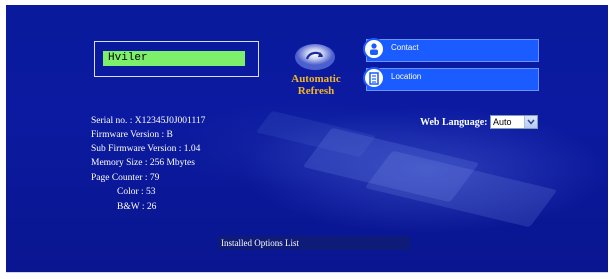  Describe the element at coordinates (315, 57) in the screenshot. I see `refresh-icon` at that location.